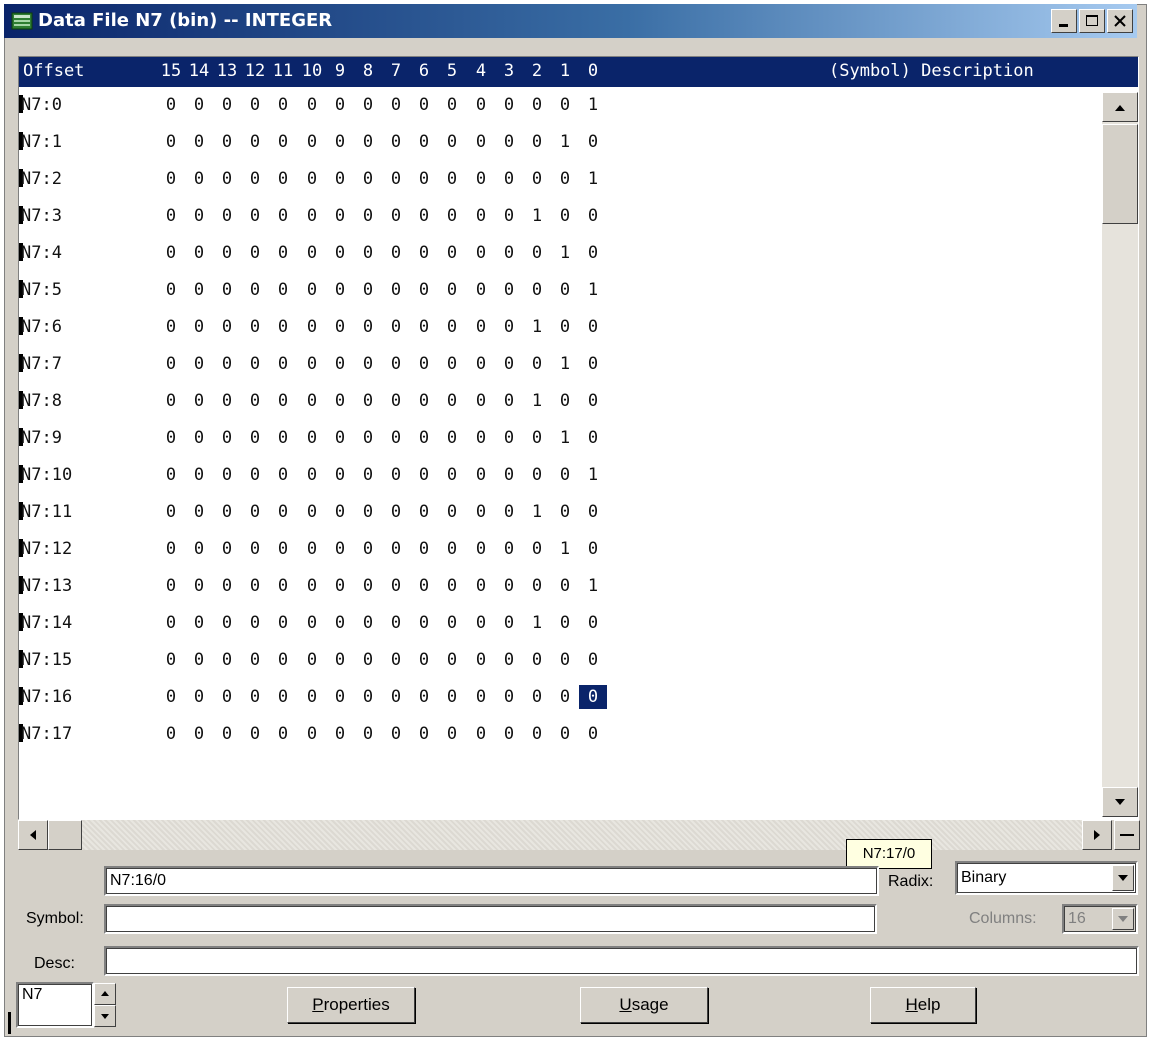  I want to click on table-row: N7:2 0 0 0 0 0 0 0 0 0 0 0 0 0 0 0 1, so click(561, 179).